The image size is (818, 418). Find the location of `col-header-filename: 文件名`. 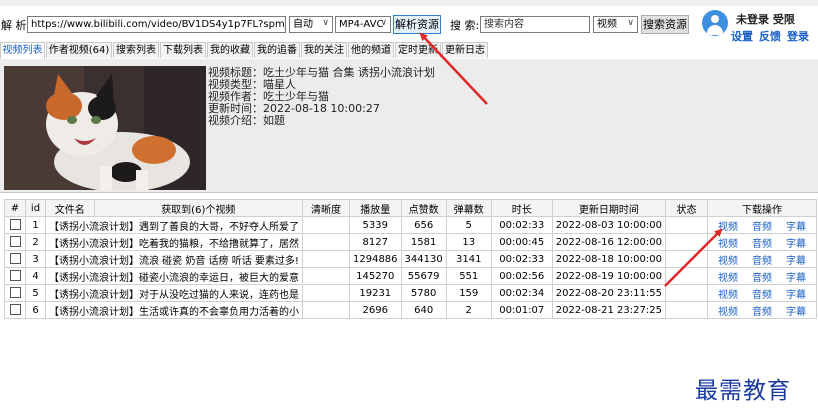

col-header-filename: 文件名 is located at coordinates (70, 208).